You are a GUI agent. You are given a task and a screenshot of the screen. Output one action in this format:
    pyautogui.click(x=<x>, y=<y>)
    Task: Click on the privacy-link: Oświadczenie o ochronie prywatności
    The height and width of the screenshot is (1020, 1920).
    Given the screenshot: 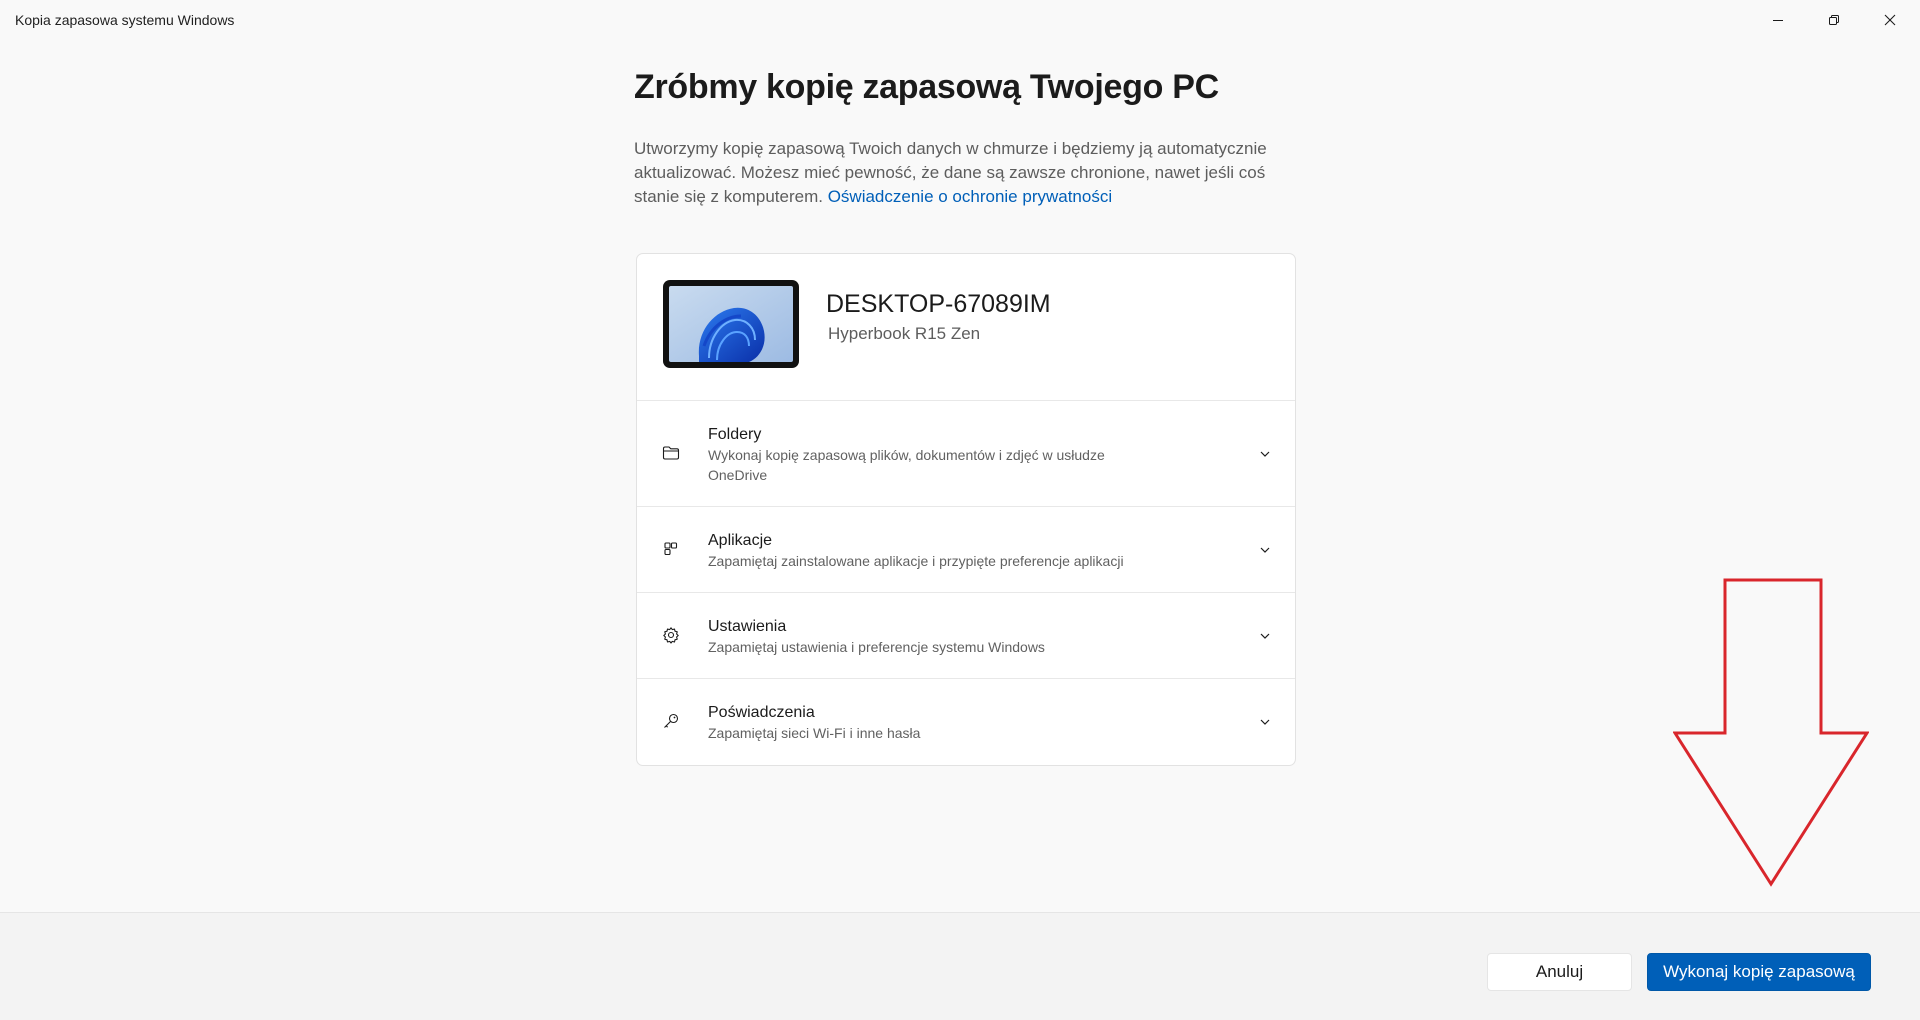 What is the action you would take?
    pyautogui.click(x=970, y=196)
    